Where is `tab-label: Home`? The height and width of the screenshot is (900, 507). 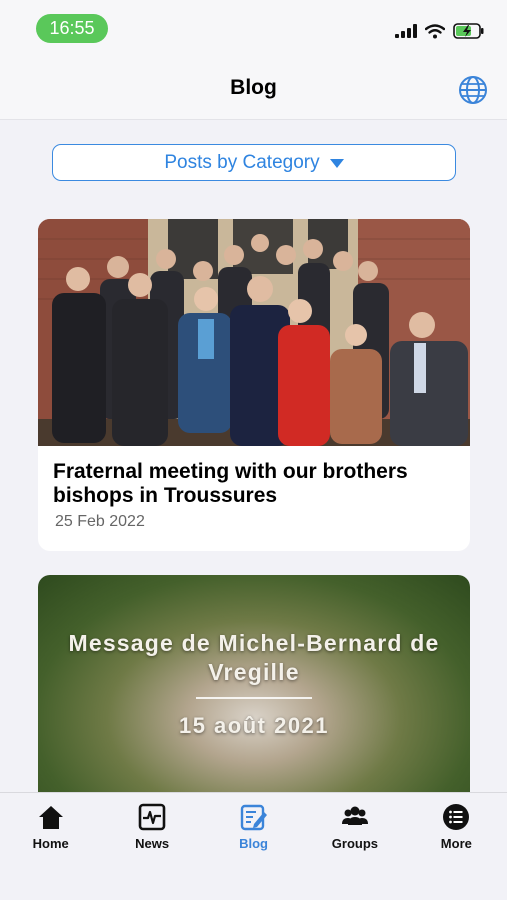
tab-label: Home is located at coordinates (50, 843).